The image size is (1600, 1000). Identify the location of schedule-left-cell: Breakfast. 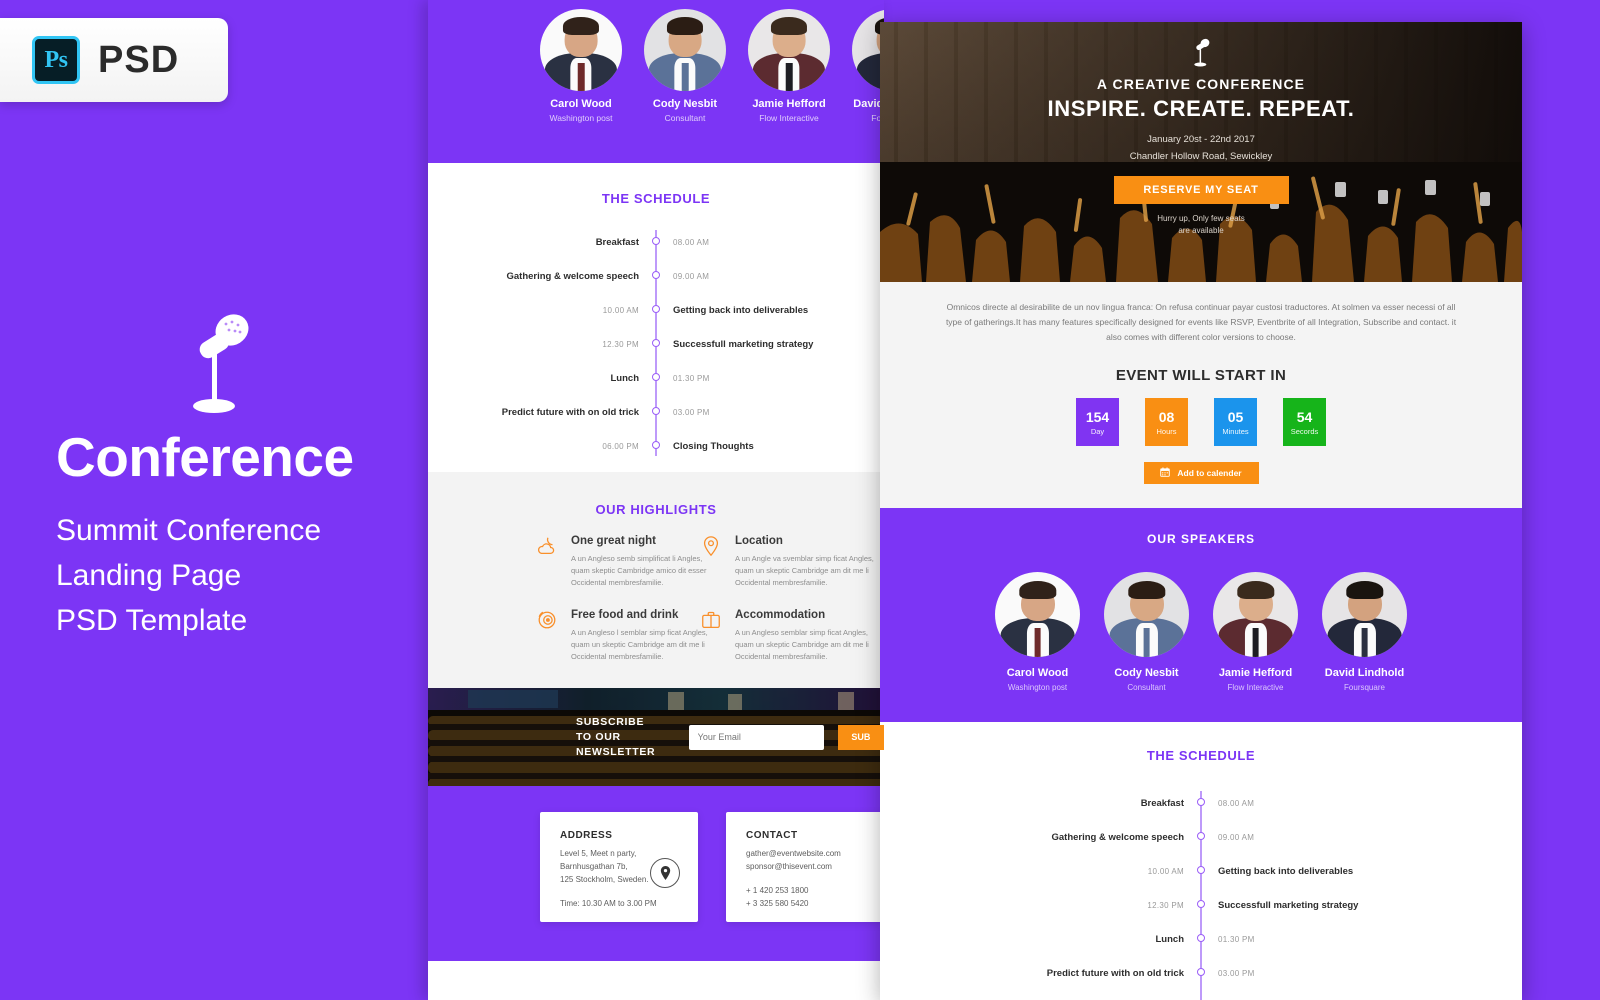
(1095, 802).